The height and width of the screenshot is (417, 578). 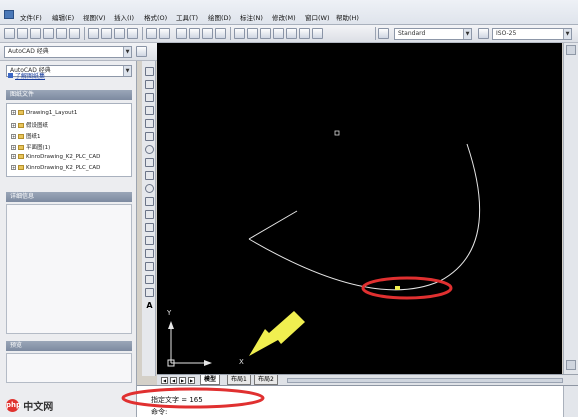 I want to click on command-scrollbar, so click(x=570, y=401).